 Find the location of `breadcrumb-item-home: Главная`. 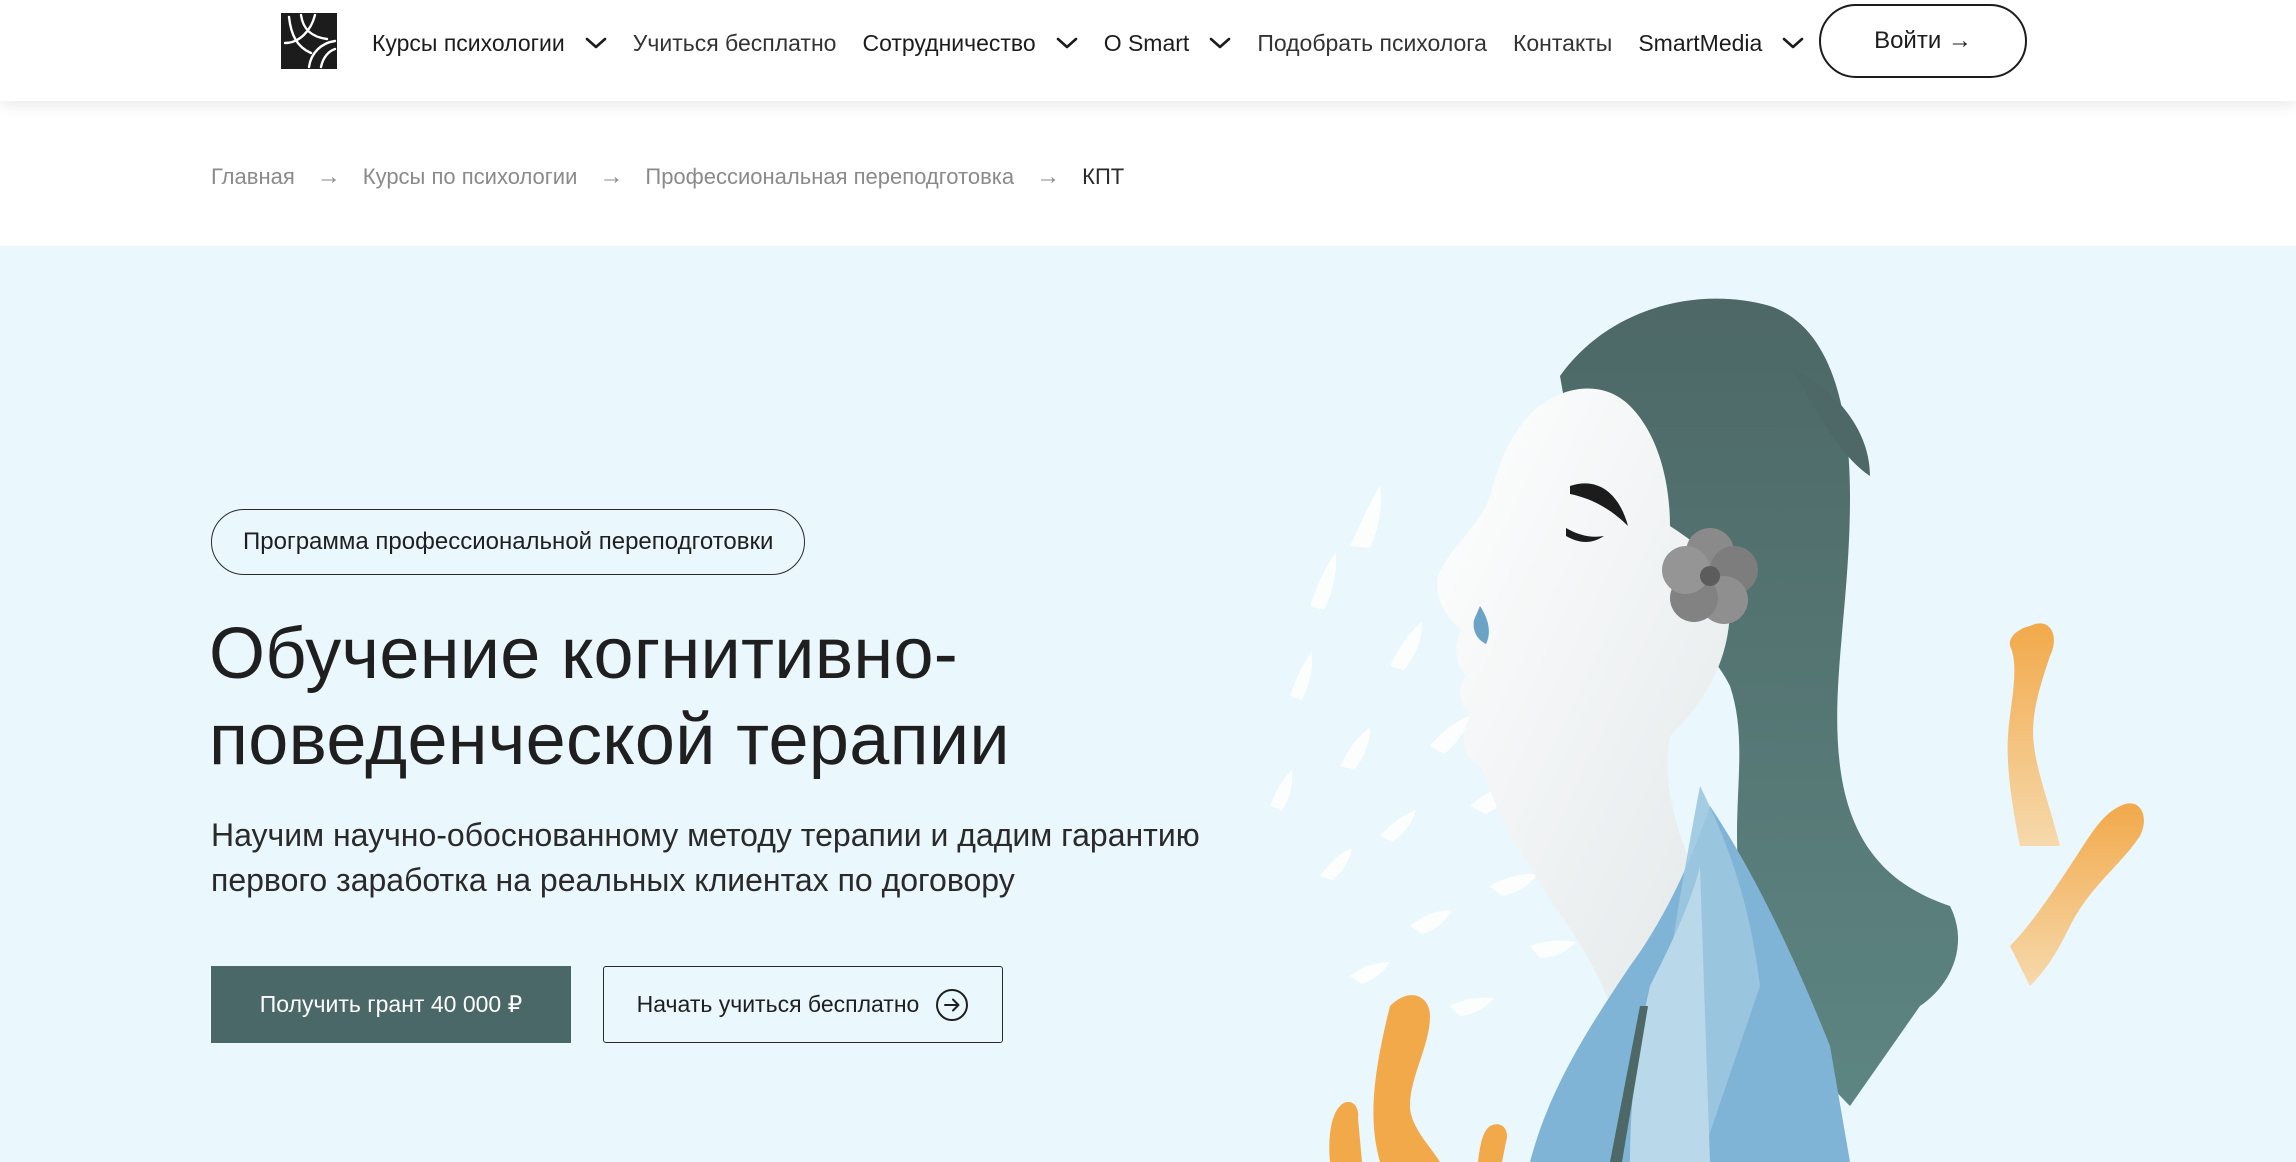

breadcrumb-item-home: Главная is located at coordinates (253, 177).